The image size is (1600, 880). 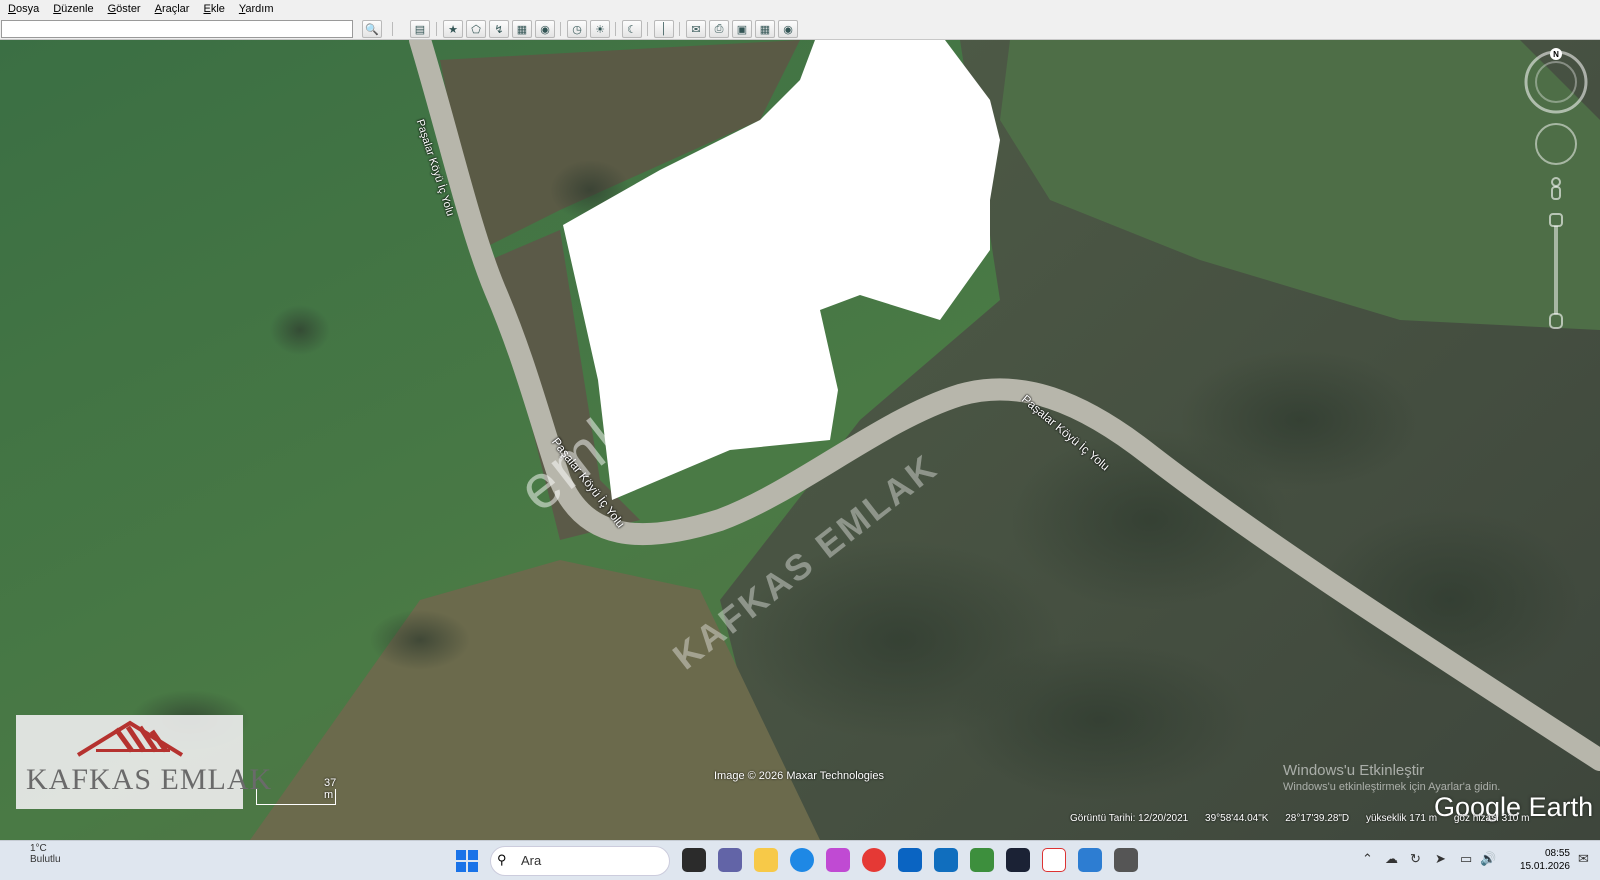 What do you see at coordinates (800, 9) in the screenshot?
I see `menu-bar: Dosya Düzenle Göster Araçlar Ekle Yardım` at bounding box center [800, 9].